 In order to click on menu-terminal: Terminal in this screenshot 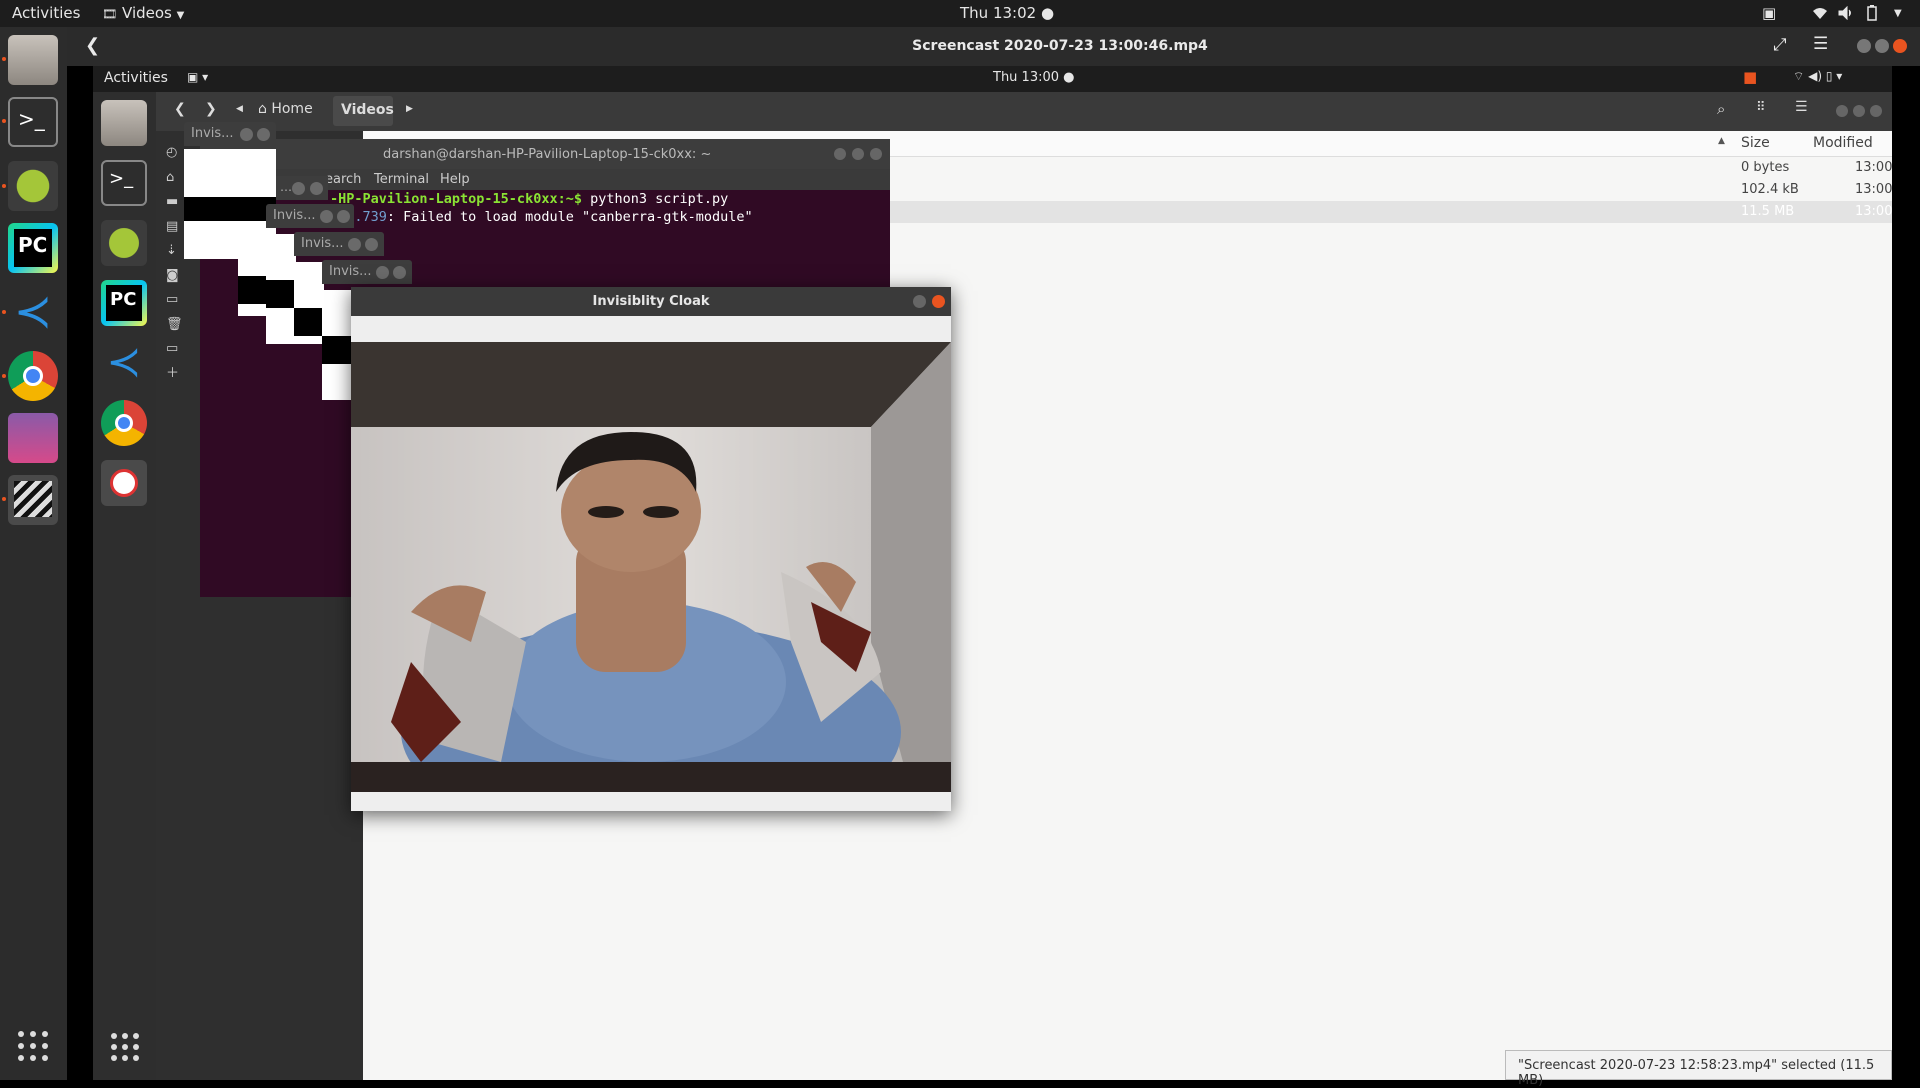, I will do `click(401, 179)`.